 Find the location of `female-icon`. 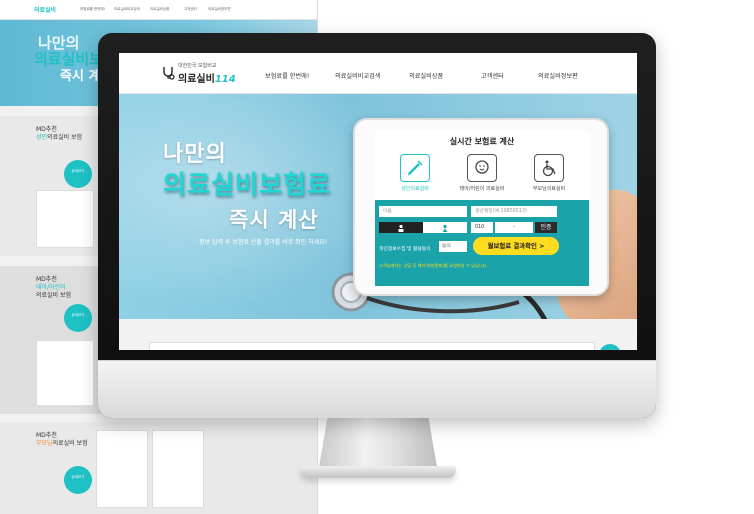

female-icon is located at coordinates (445, 228).